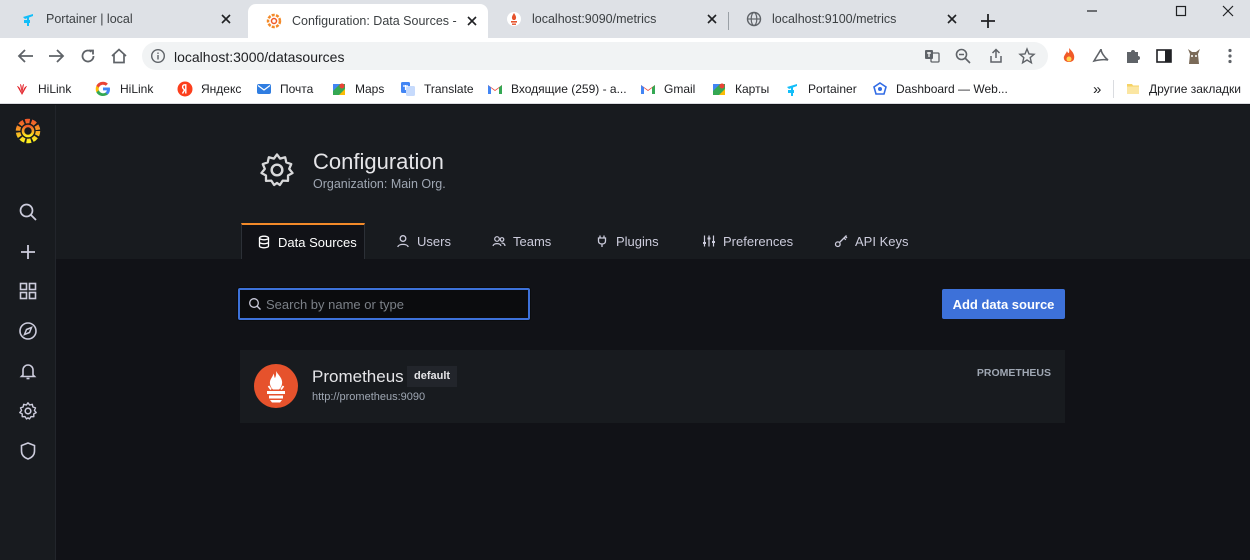  Describe the element at coordinates (667, 89) in the screenshot. I see `bookmark-item: Gmail` at that location.